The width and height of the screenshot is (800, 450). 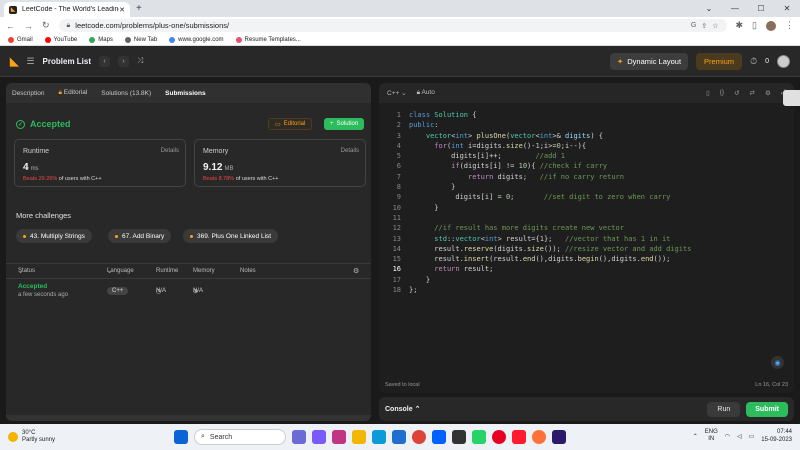 What do you see at coordinates (586, 177) in the screenshot?
I see `code-line: 7 return digits; //if no carry return` at bounding box center [586, 177].